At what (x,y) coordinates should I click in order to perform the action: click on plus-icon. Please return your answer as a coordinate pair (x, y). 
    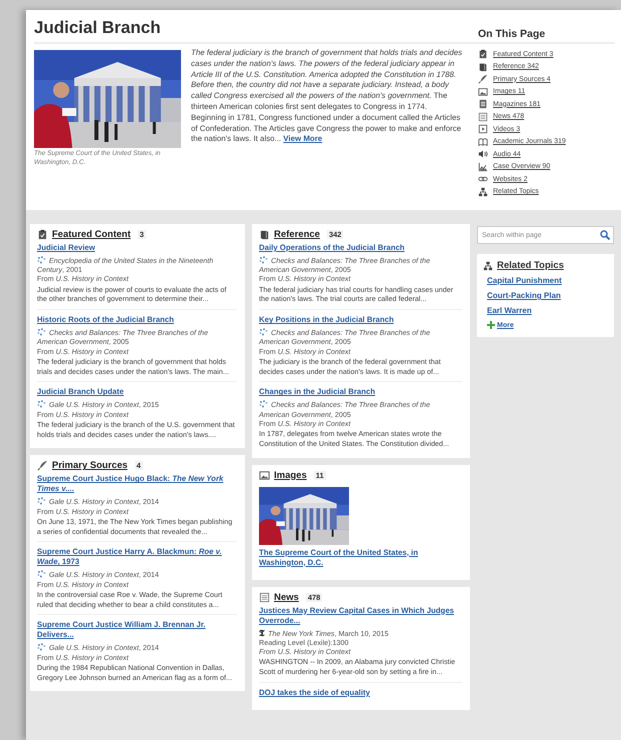
    Looking at the image, I should click on (491, 325).